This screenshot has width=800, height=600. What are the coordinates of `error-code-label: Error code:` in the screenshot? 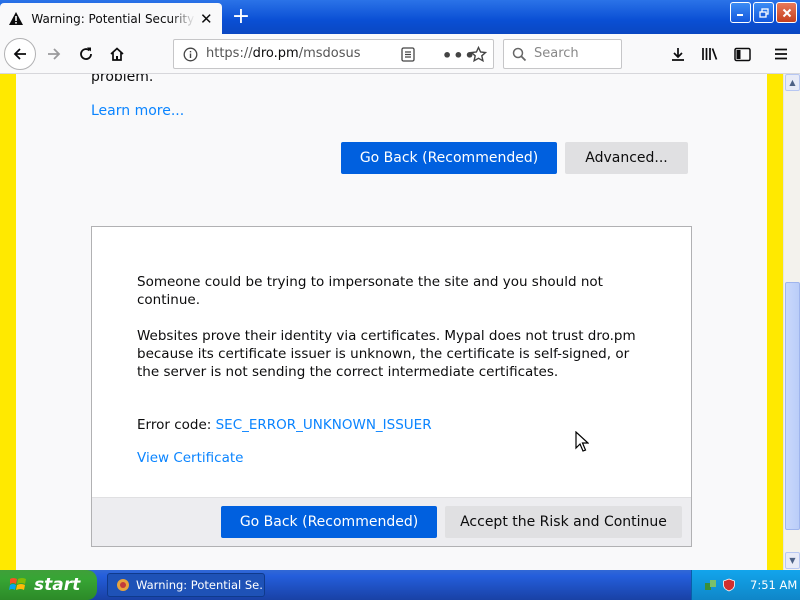 It's located at (176, 425).